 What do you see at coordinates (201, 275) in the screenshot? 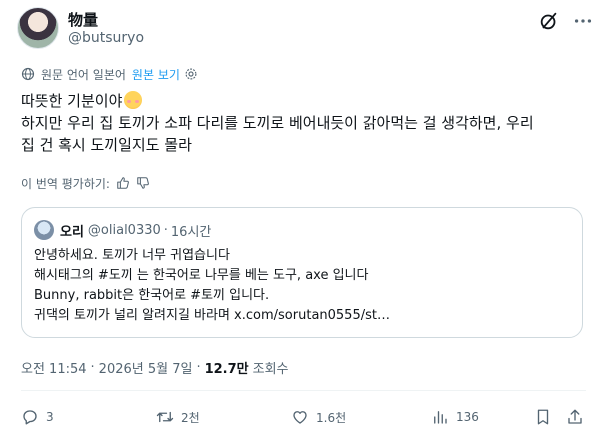
I see `quoted-line: 해시태그의 #도끼 는 한국어로 나무를 베는 도구, axe 입니다` at bounding box center [201, 275].